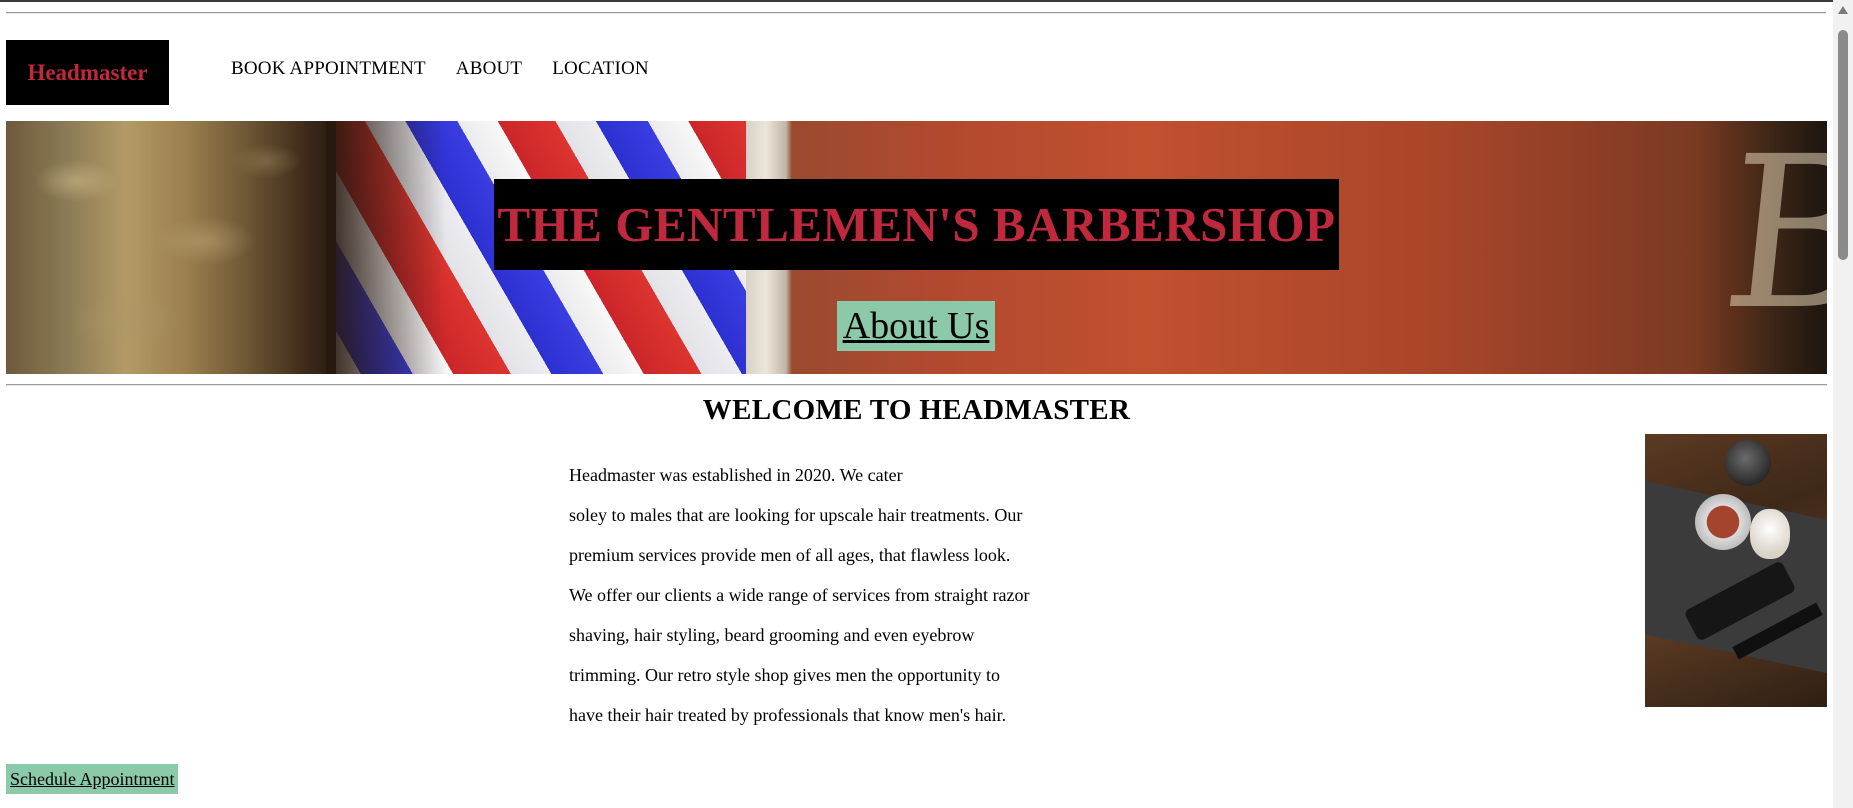 The image size is (1853, 808). Describe the element at coordinates (916, 1) in the screenshot. I see `window-top-edge` at that location.